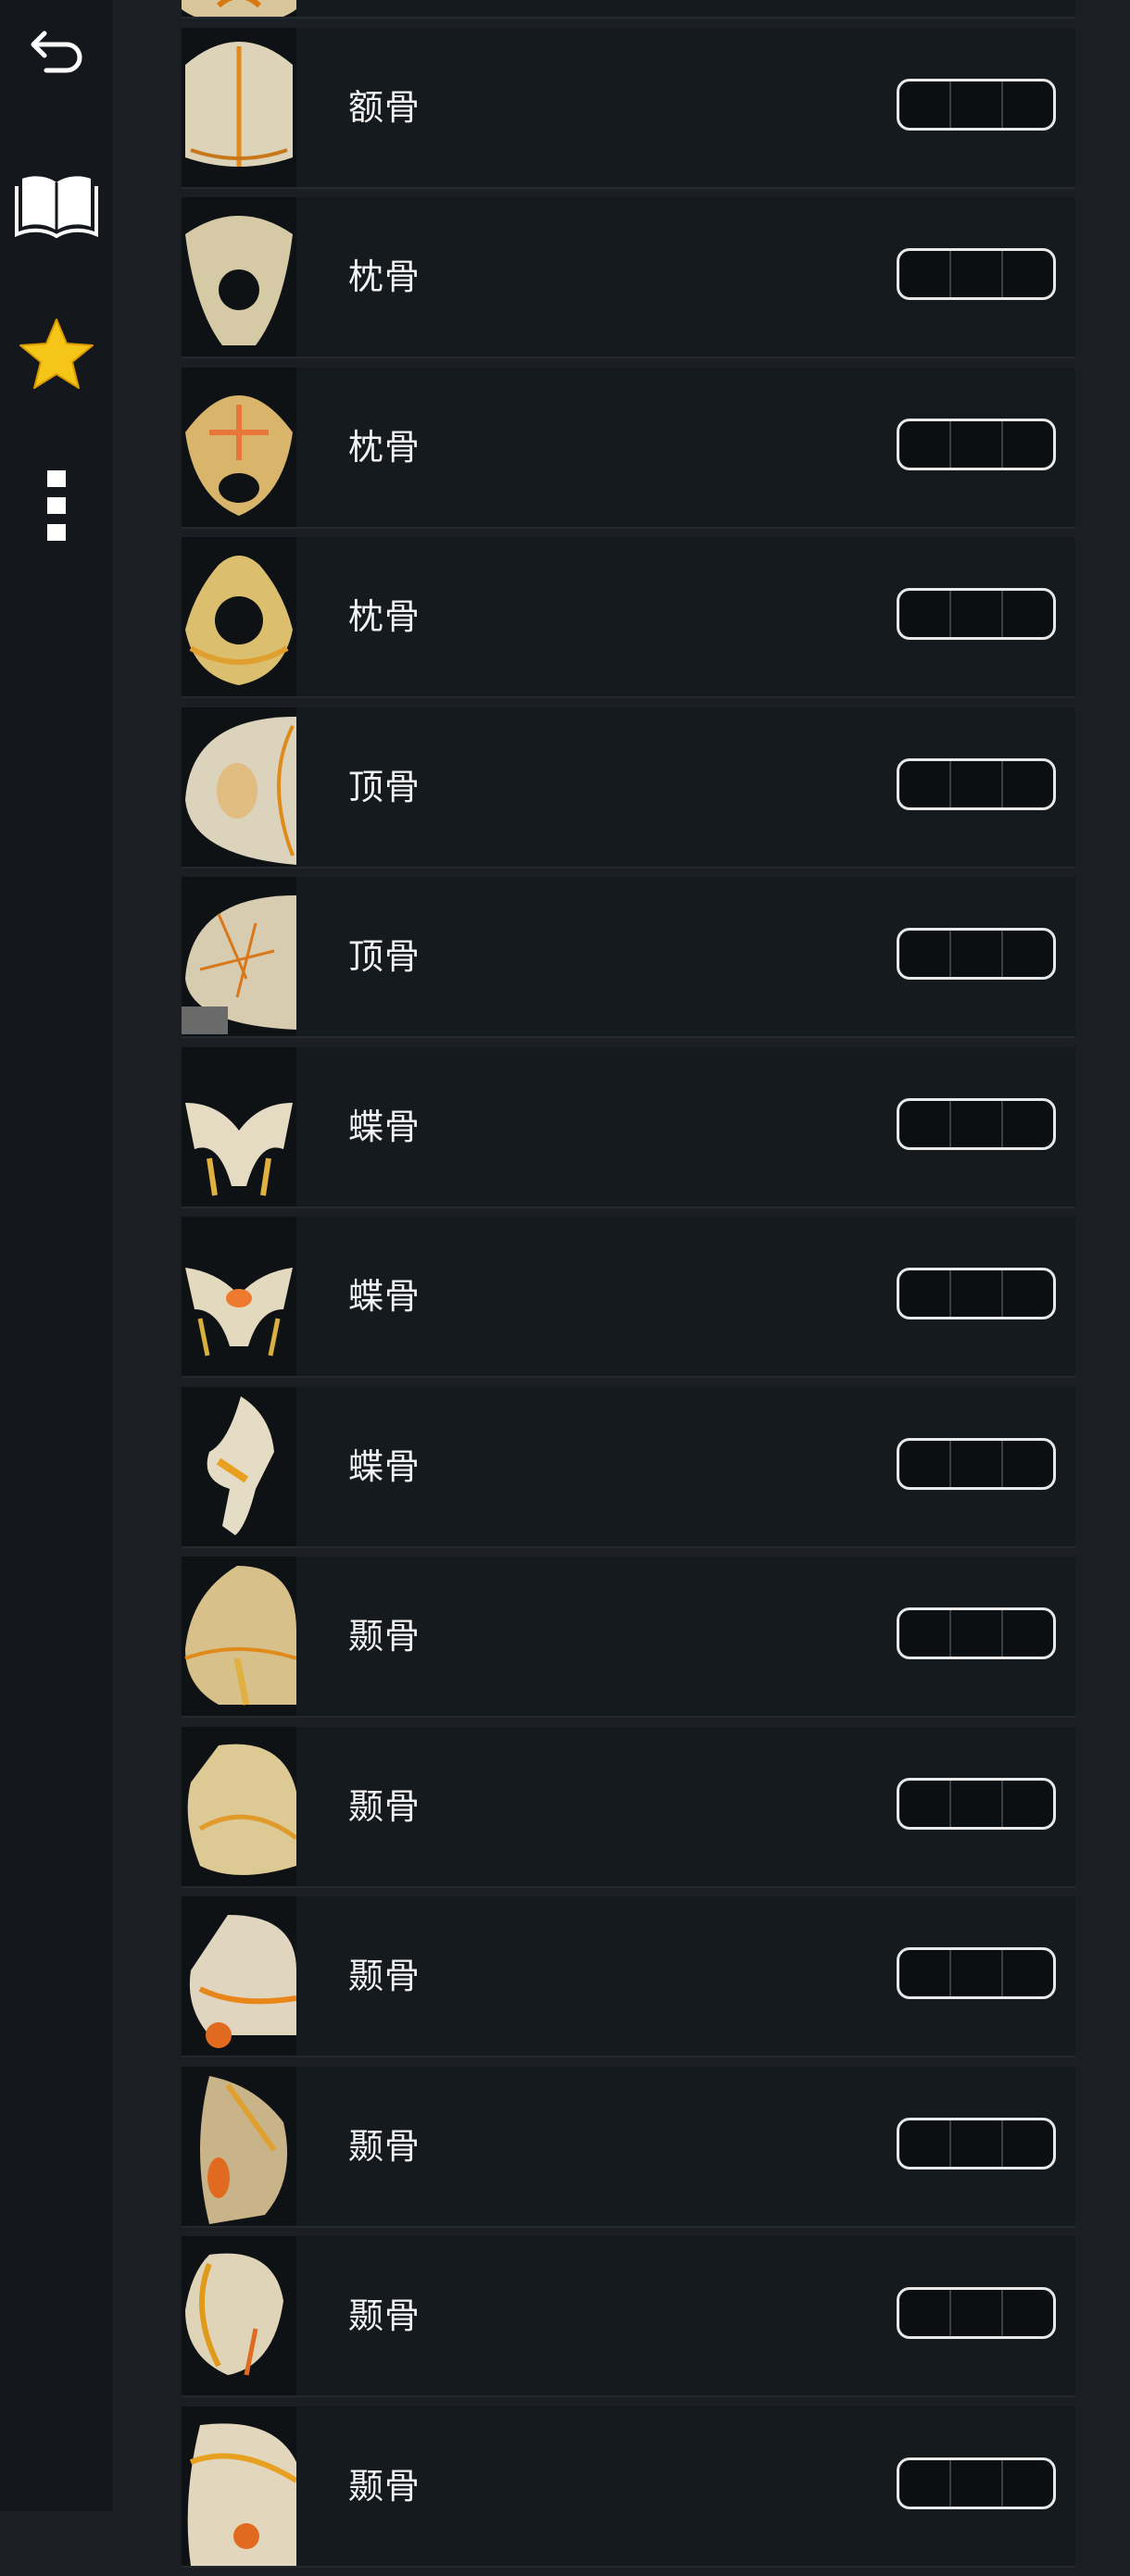  I want to click on back-arrow-icon, so click(56, 51).